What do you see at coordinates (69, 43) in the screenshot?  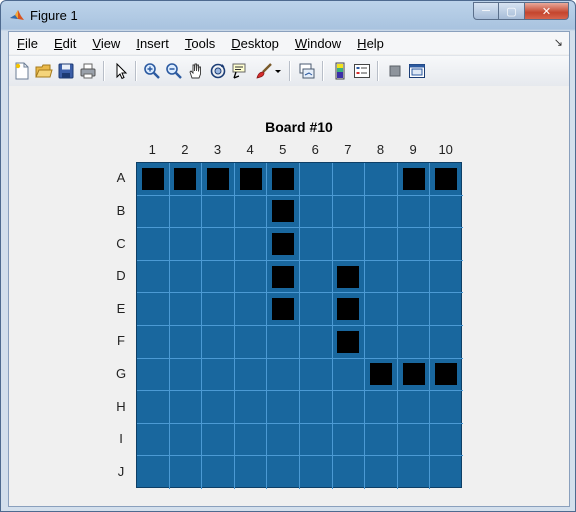 I see `menu-label: dit` at bounding box center [69, 43].